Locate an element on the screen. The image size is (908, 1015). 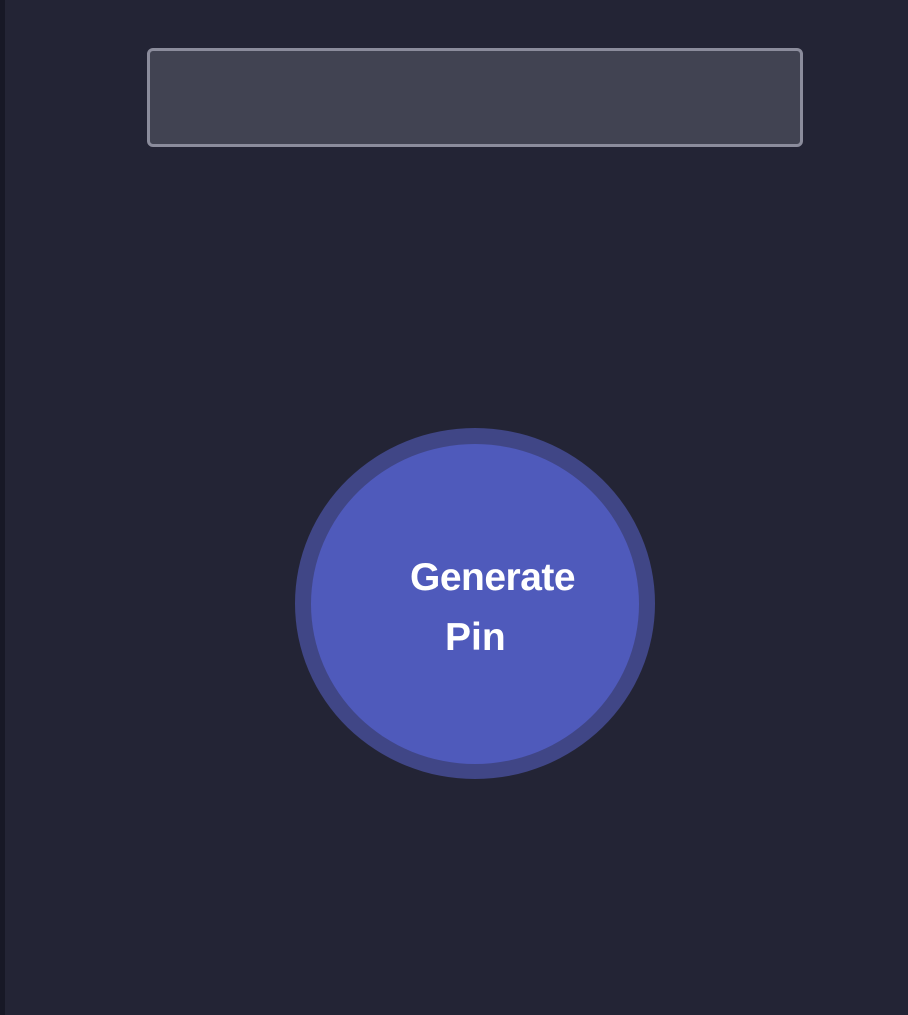
pin-display-input is located at coordinates (475, 97).